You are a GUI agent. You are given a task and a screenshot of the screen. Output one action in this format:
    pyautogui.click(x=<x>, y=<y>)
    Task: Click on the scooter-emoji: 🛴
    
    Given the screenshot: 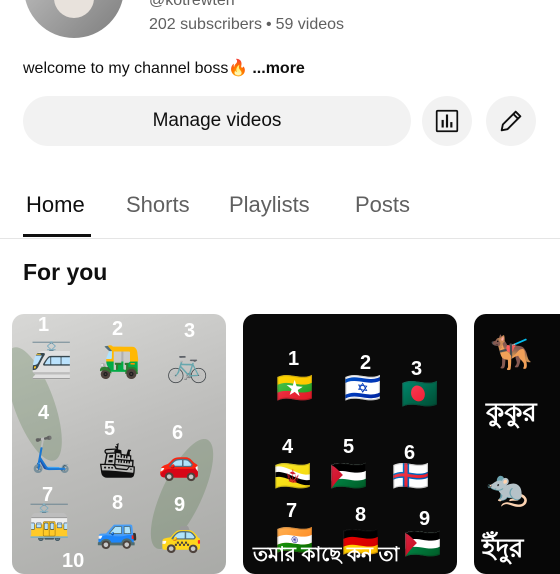 What is the action you would take?
    pyautogui.click(x=51, y=455)
    